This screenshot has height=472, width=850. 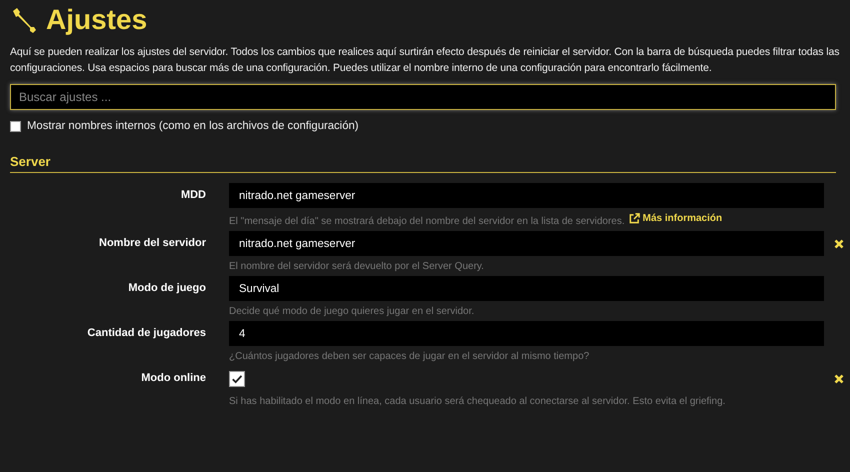 I want to click on intro-text: Aquí se pueden realizar los ajustes del servidor. Todos los cambios que realices aquí surtirán efecto después de reiniciar el servidor. Con la barra de búsqueda puedes filtrar todas las configuraciones. Usa espacios para buscar más de una configuración. Puedes utilizar el nombre interno de una configuración para encontrarlo fácilmente., so click(x=425, y=60).